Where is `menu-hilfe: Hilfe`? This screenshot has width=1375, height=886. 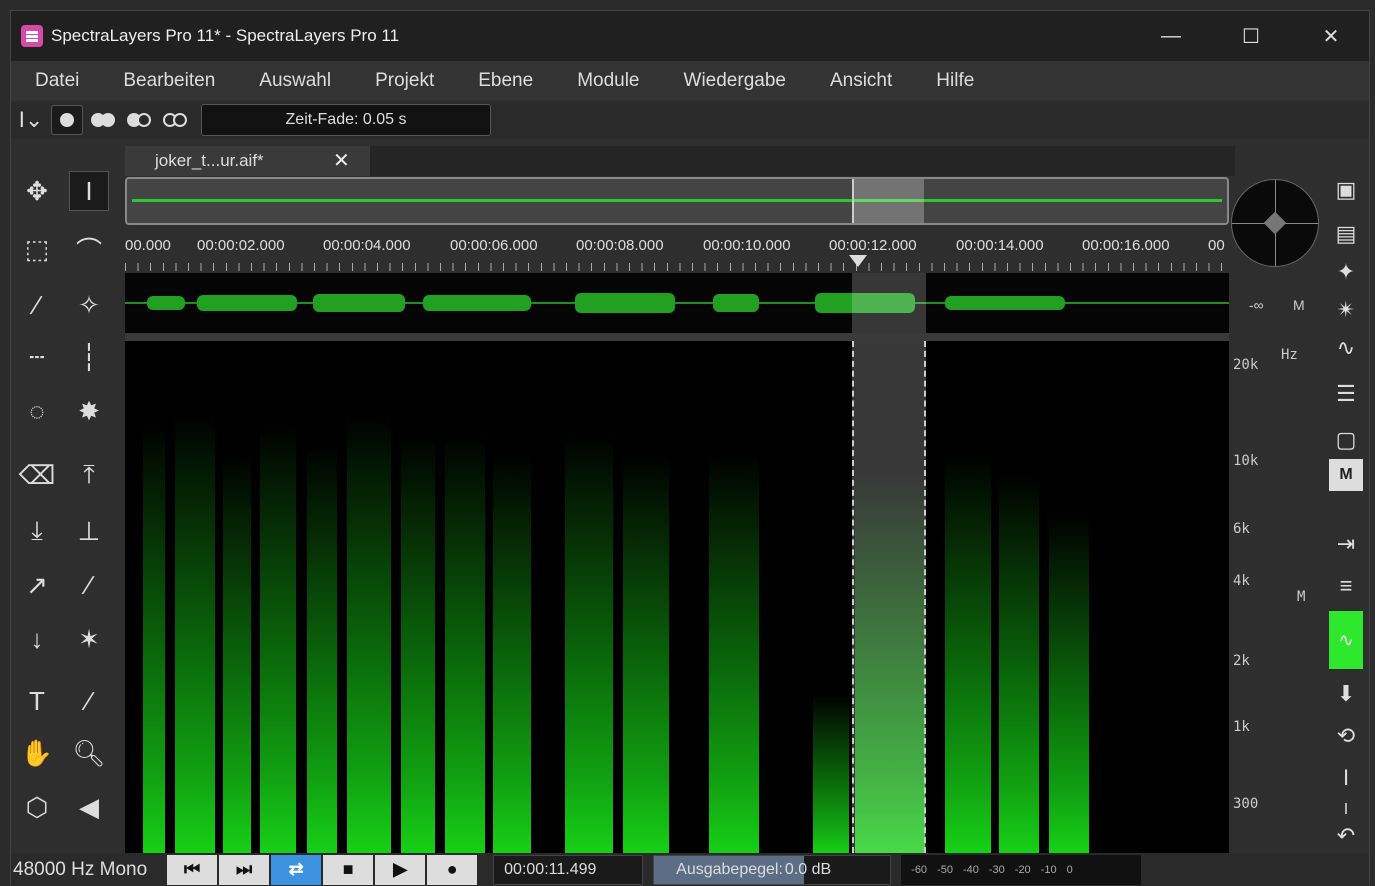
menu-hilfe: Hilfe is located at coordinates (955, 81).